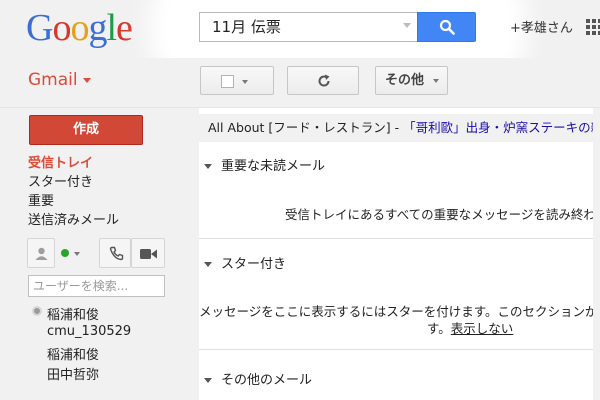 The width and height of the screenshot is (600, 400). Describe the element at coordinates (439, 328) in the screenshot. I see `starred-info-text: す。` at that location.